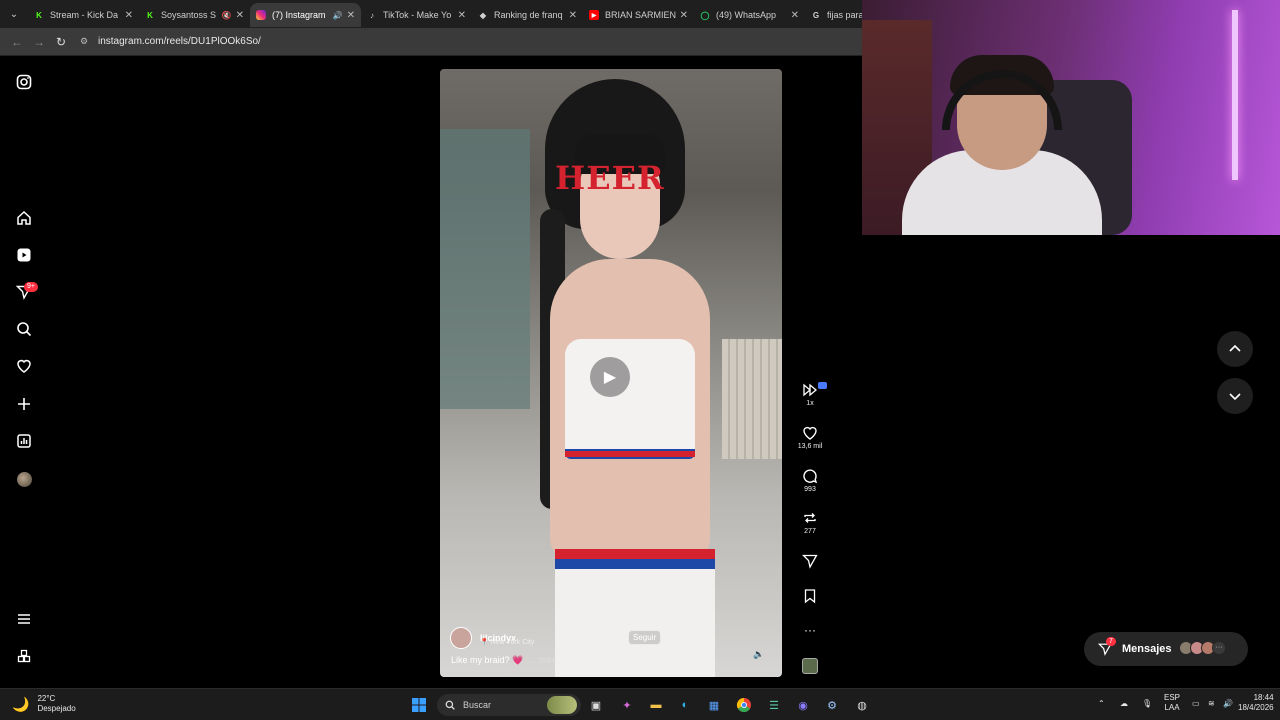 Image resolution: width=1280 pixels, height=720 pixels. I want to click on create-plus-icon, so click(24, 404).